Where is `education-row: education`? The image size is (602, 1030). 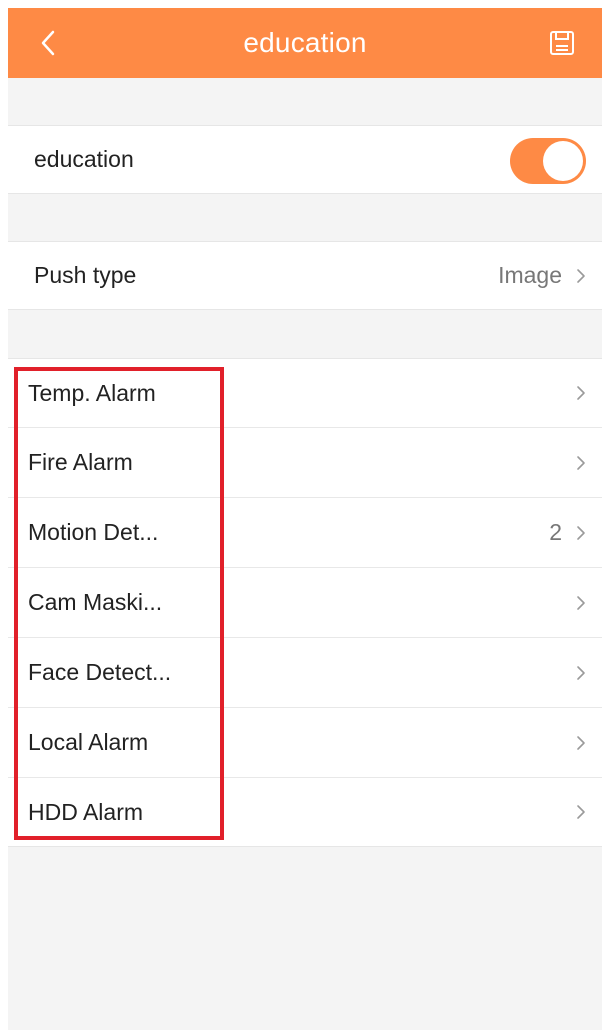 education-row: education is located at coordinates (305, 159).